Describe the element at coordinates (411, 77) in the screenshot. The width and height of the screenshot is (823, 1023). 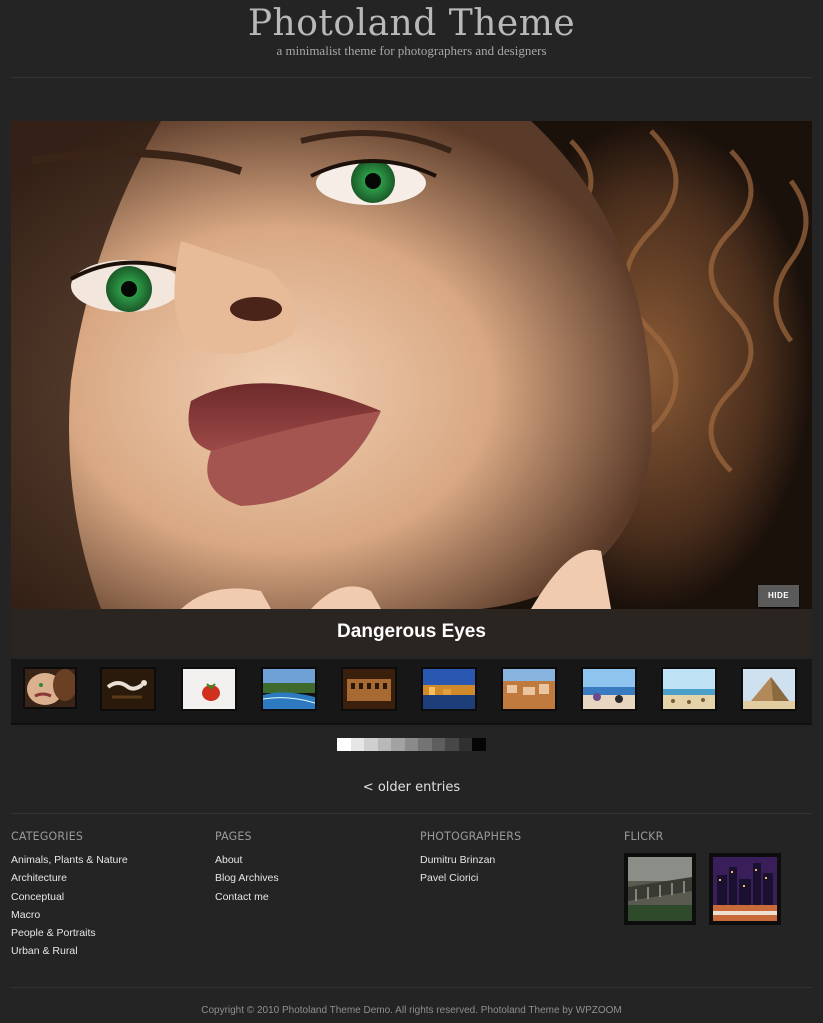
I see `header-divider` at that location.